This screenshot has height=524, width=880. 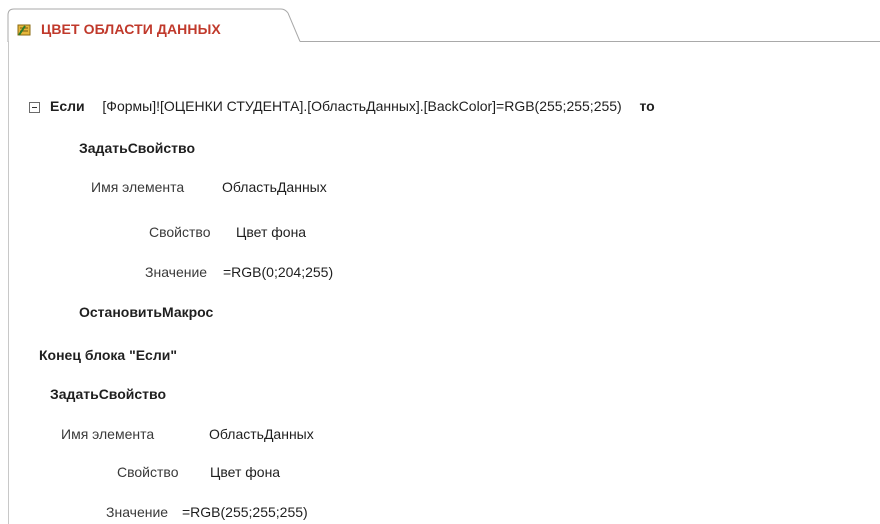 What do you see at coordinates (278, 272) in the screenshot?
I see `value-value-1: =RGB(0;204;255)` at bounding box center [278, 272].